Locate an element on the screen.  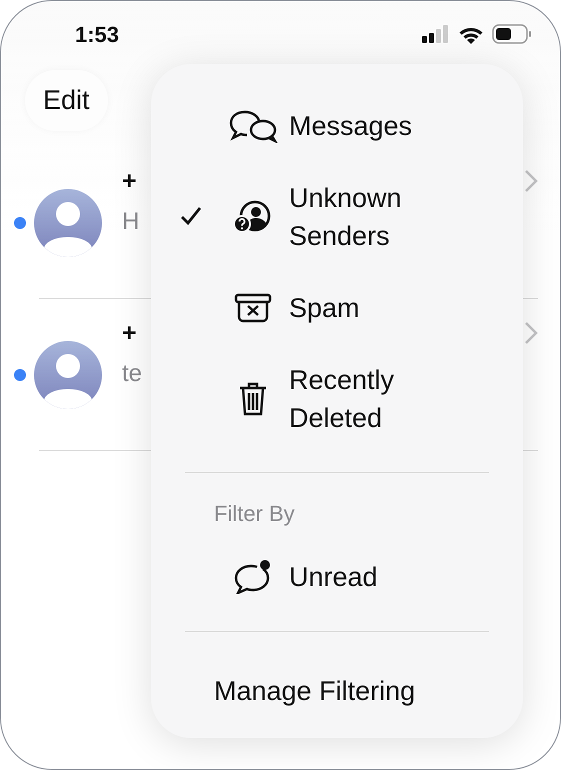
battery-icon is located at coordinates (512, 34).